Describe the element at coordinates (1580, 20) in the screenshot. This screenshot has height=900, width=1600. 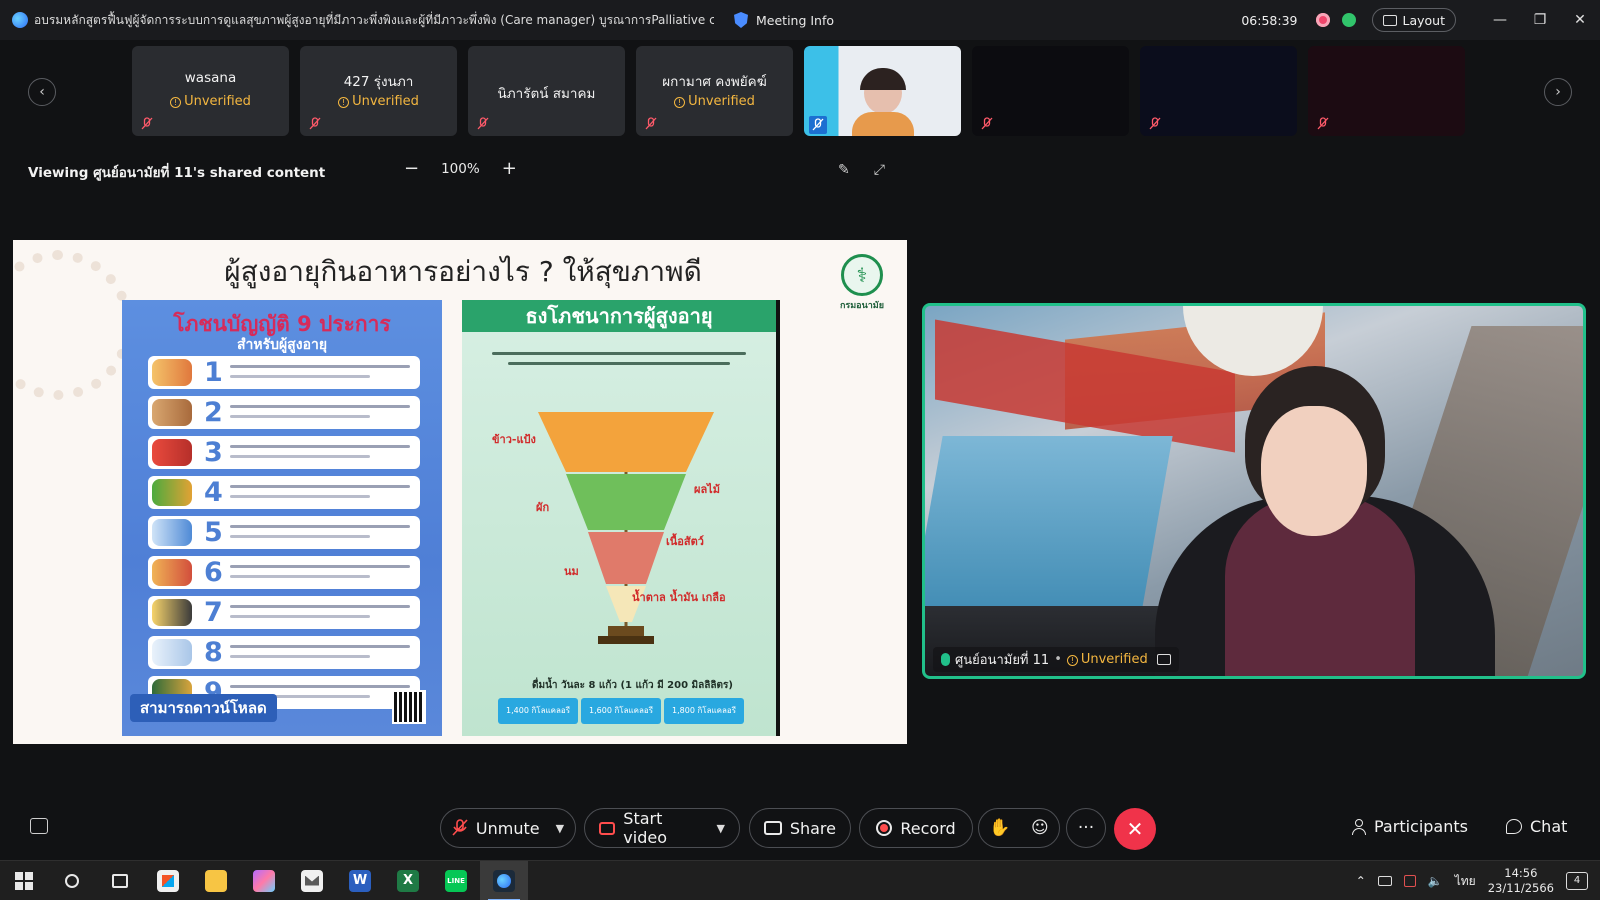
I see `close-window-button: ✕` at that location.